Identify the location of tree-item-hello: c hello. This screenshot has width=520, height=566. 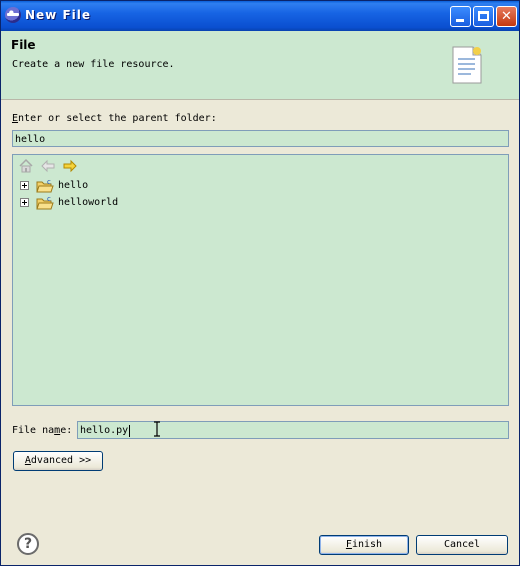
(170, 186).